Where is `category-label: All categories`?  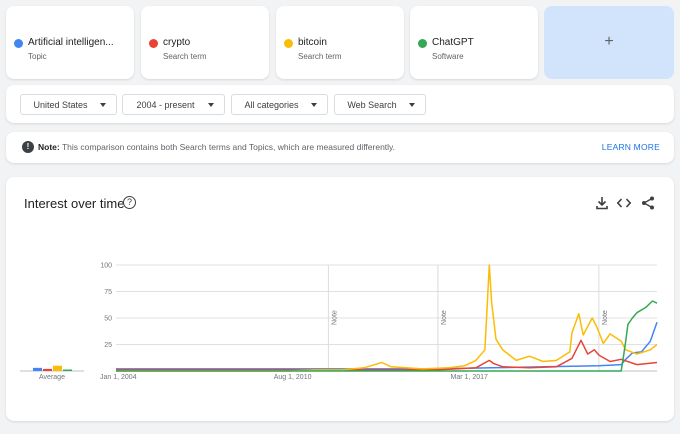
category-label: All categories is located at coordinates (271, 105).